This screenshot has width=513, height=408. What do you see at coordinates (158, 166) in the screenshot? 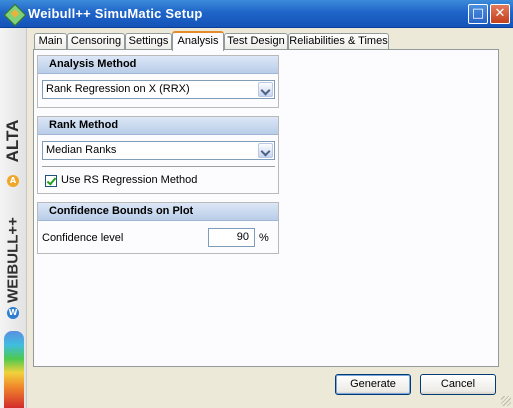
I see `divider` at bounding box center [158, 166].